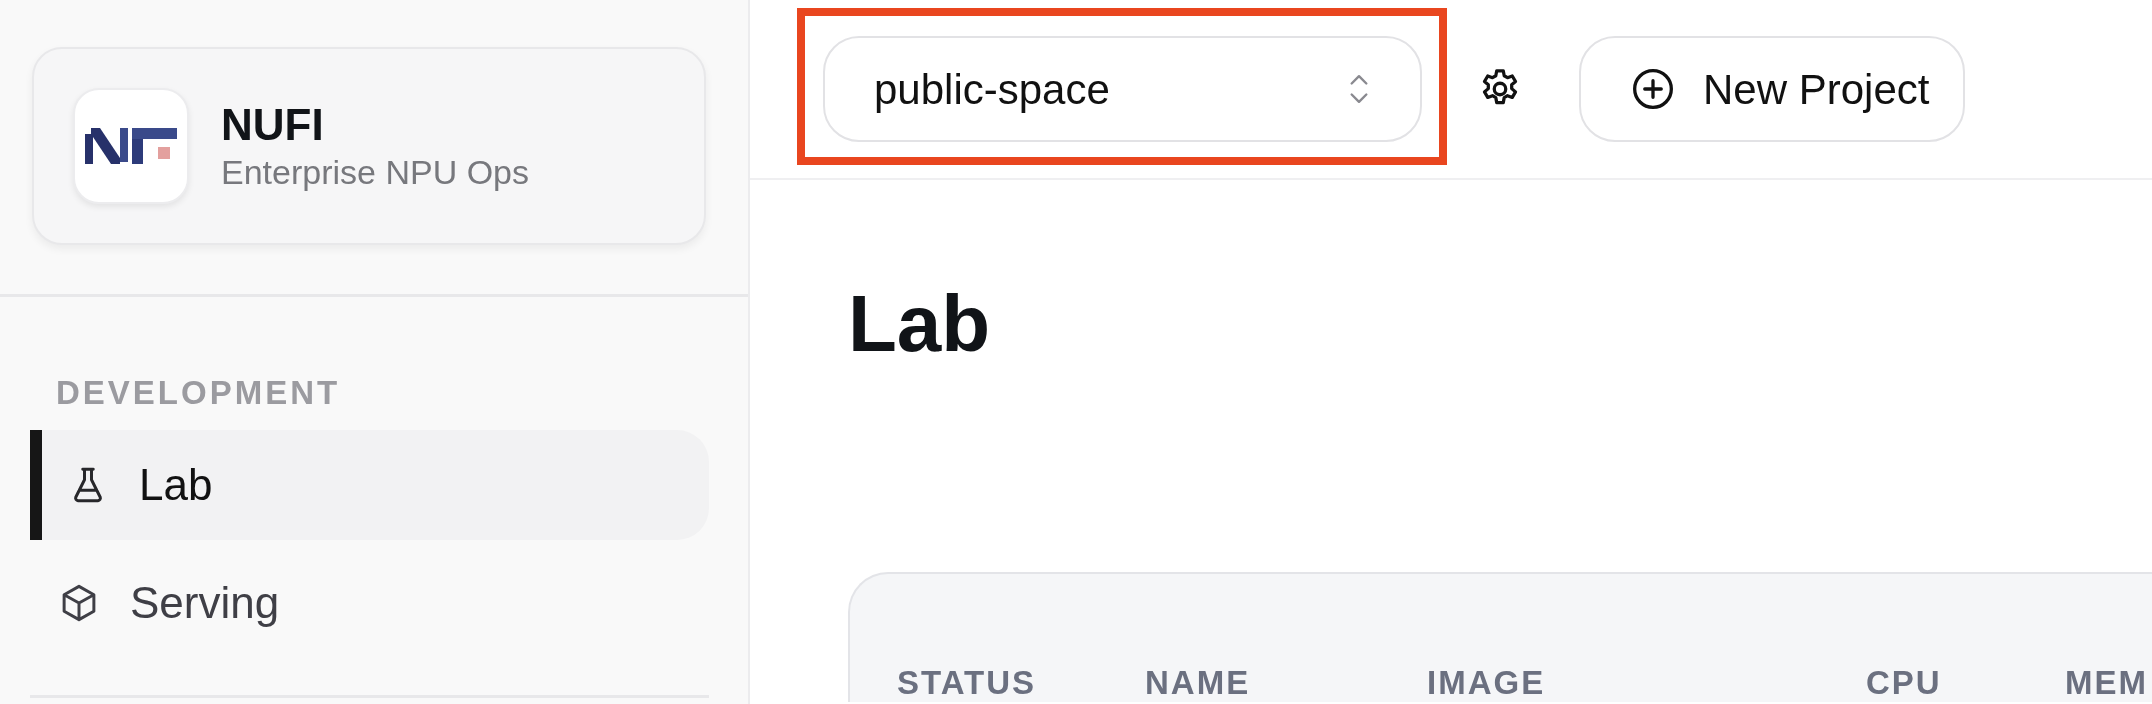  Describe the element at coordinates (273, 125) in the screenshot. I see `brand-name: NUFI` at that location.